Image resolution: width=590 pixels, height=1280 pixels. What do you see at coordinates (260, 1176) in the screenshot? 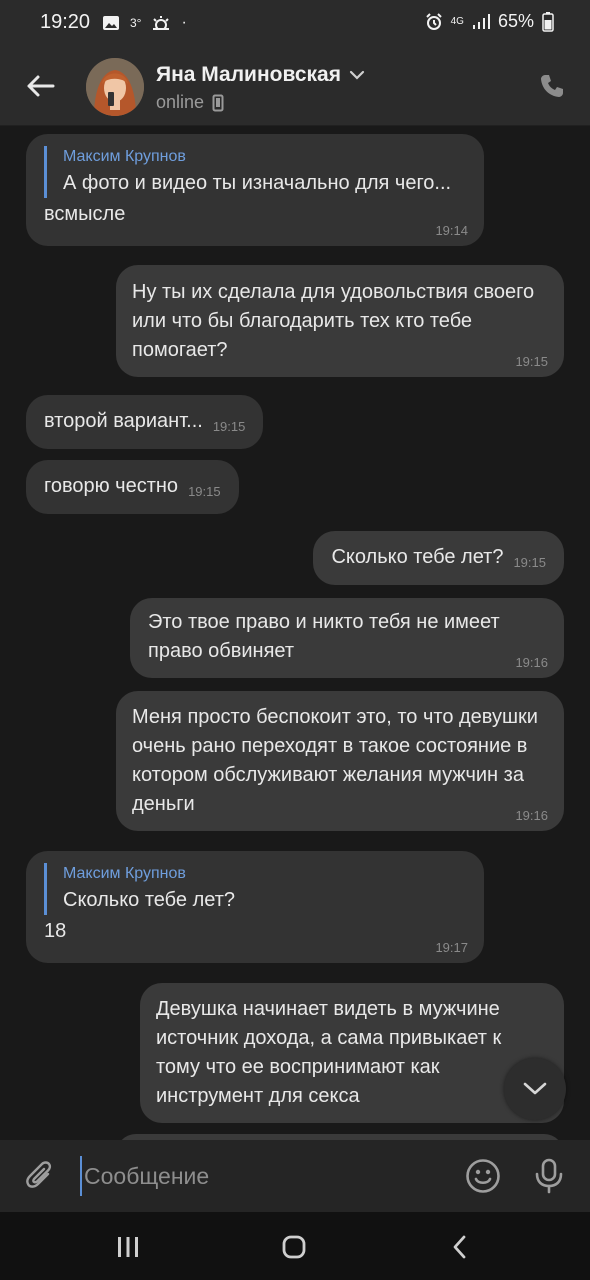
I see `message-input` at bounding box center [260, 1176].